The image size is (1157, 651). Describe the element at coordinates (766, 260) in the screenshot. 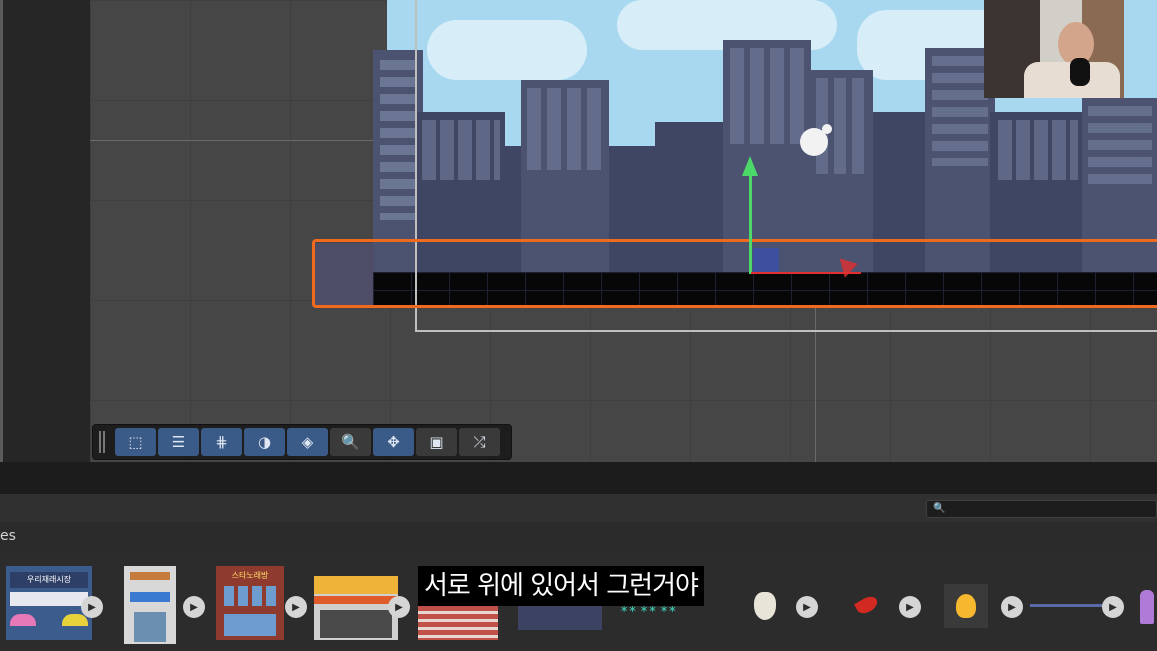

I see `move-gizmo-plane` at that location.